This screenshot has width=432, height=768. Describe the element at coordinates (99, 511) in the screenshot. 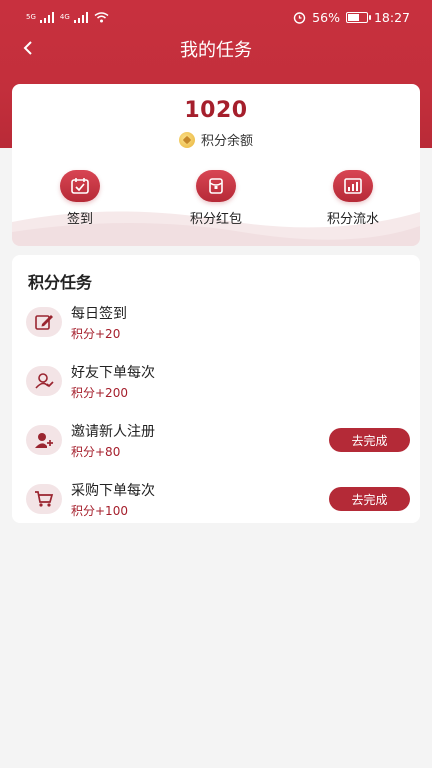

I see `task-points: 积分+100` at that location.